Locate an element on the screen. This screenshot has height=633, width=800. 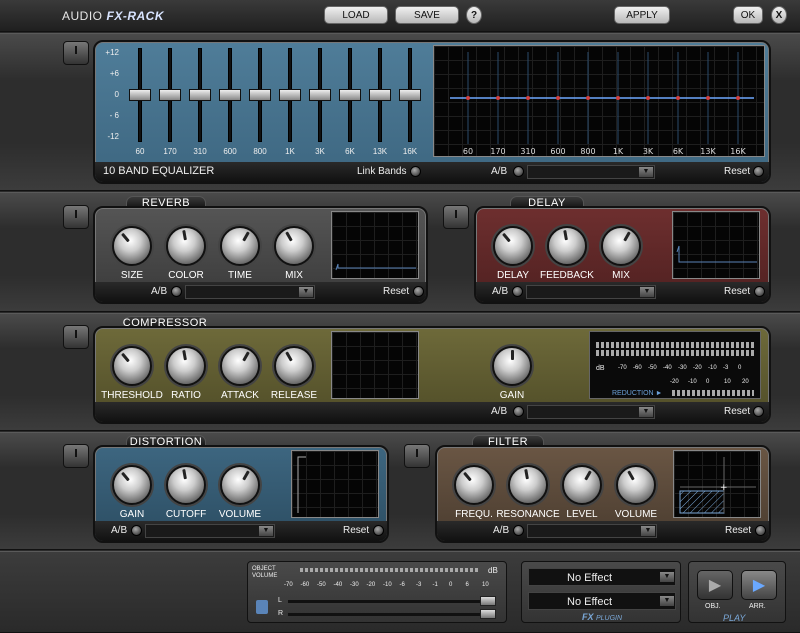
delay-power-switch is located at coordinates (456, 217).